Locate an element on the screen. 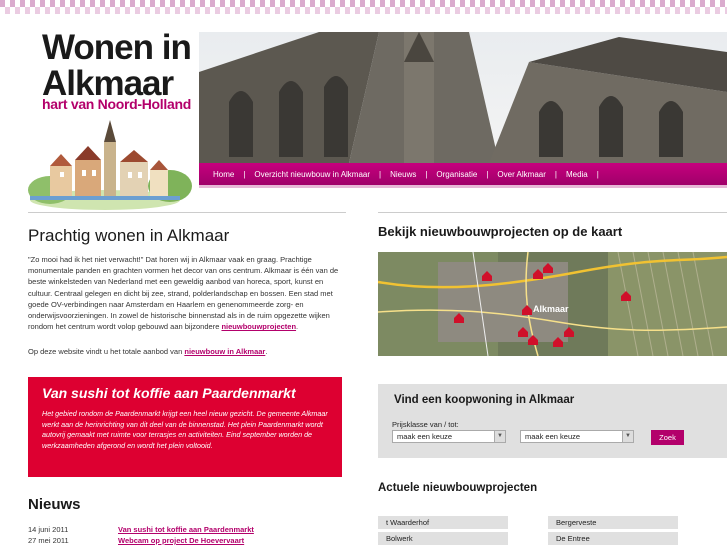 This screenshot has width=727, height=545. price-to-value: maak een keuze is located at coordinates (553, 436).